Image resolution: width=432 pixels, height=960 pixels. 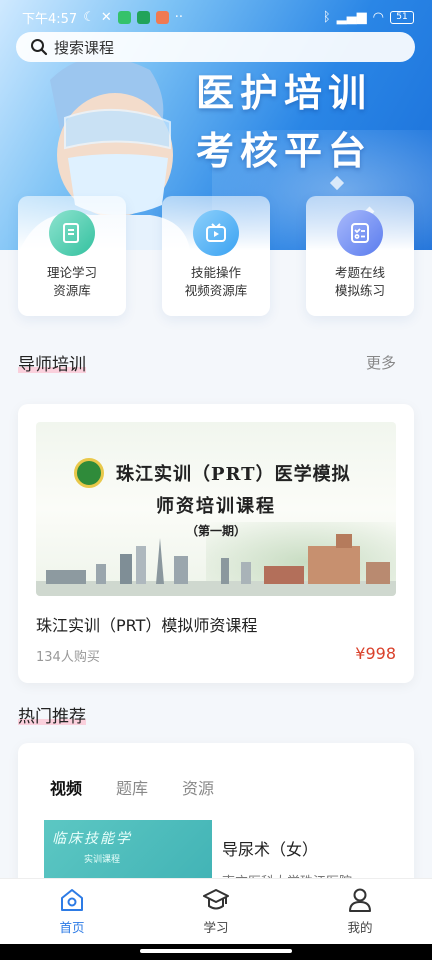 I want to click on wifi-icon: ◠, so click(x=378, y=17).